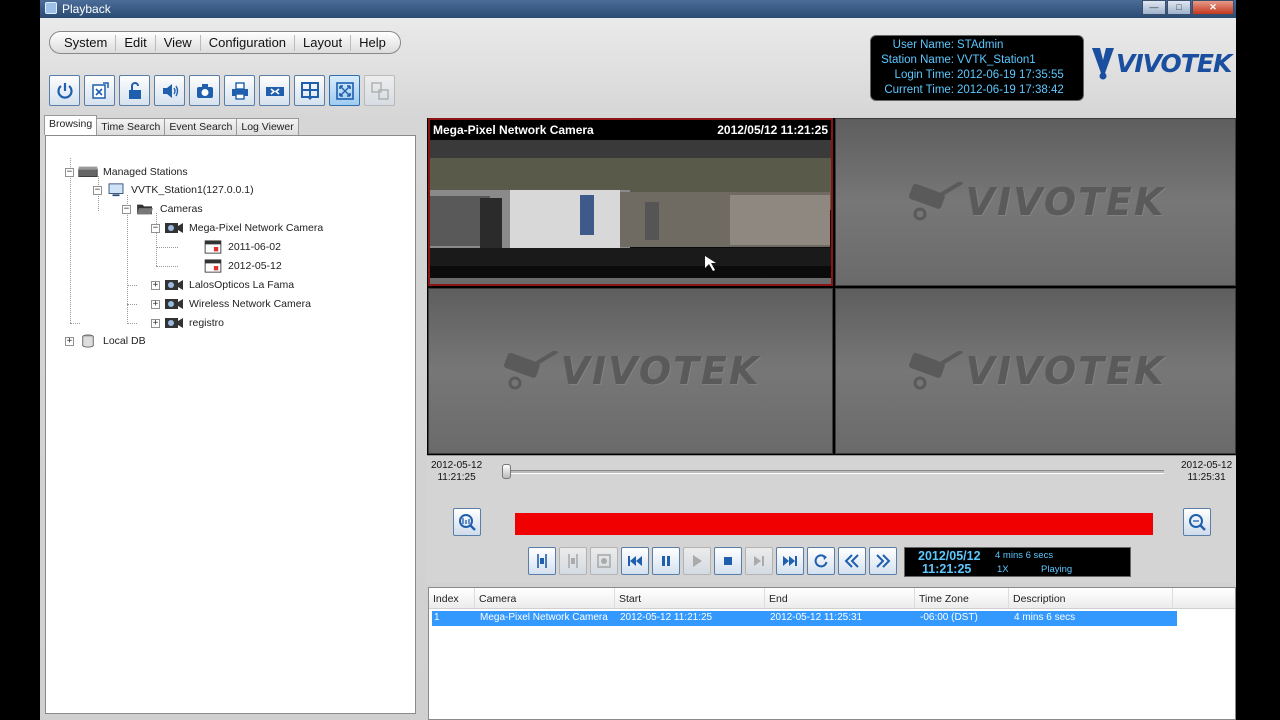 This screenshot has width=1280, height=720. I want to click on minimize-button: —, so click(1154, 7).